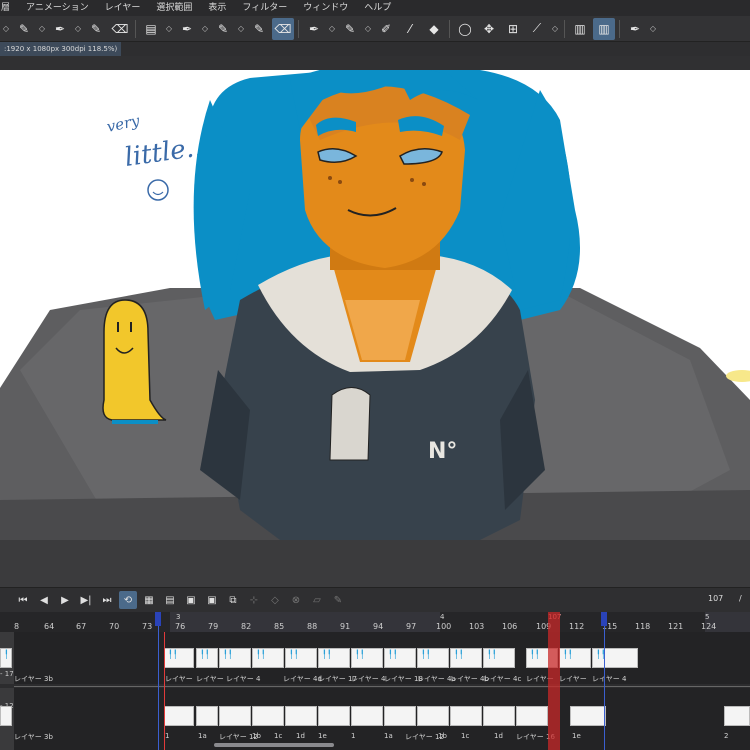 The height and width of the screenshot is (750, 750). I want to click on transform-cel-icon: ⊹, so click(254, 600).